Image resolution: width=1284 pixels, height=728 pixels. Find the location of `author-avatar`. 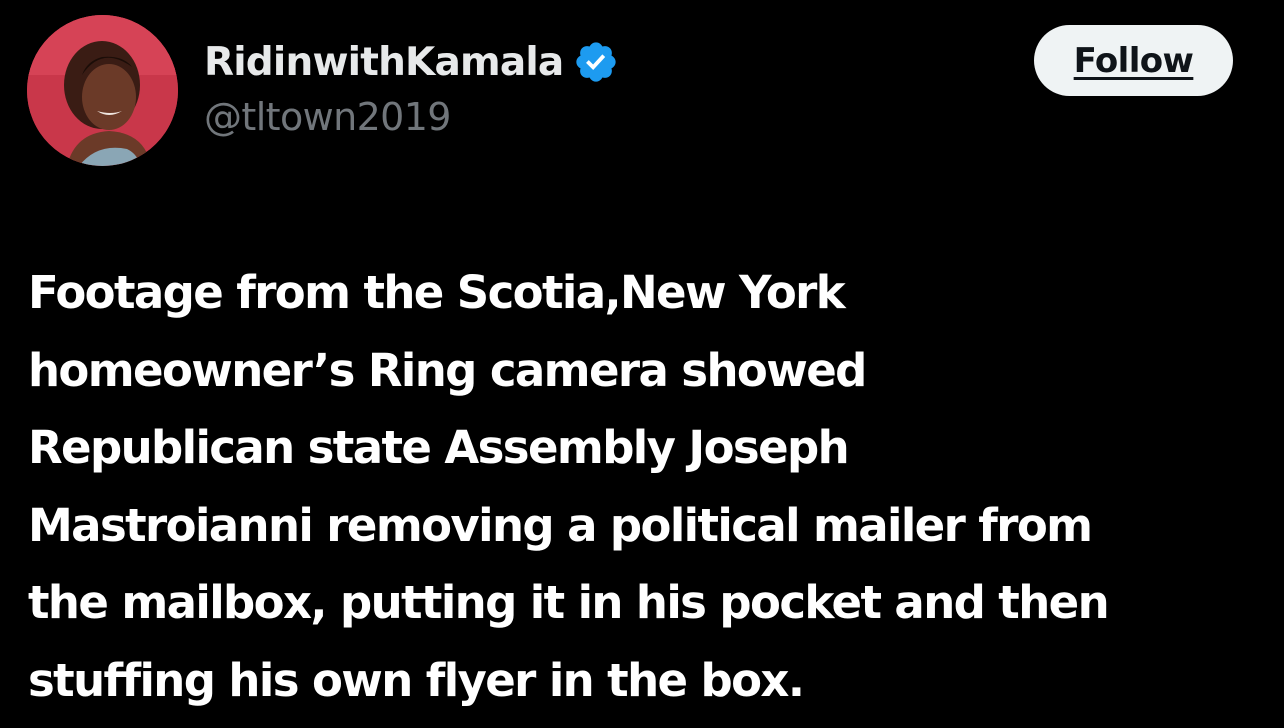

author-avatar is located at coordinates (102, 90).